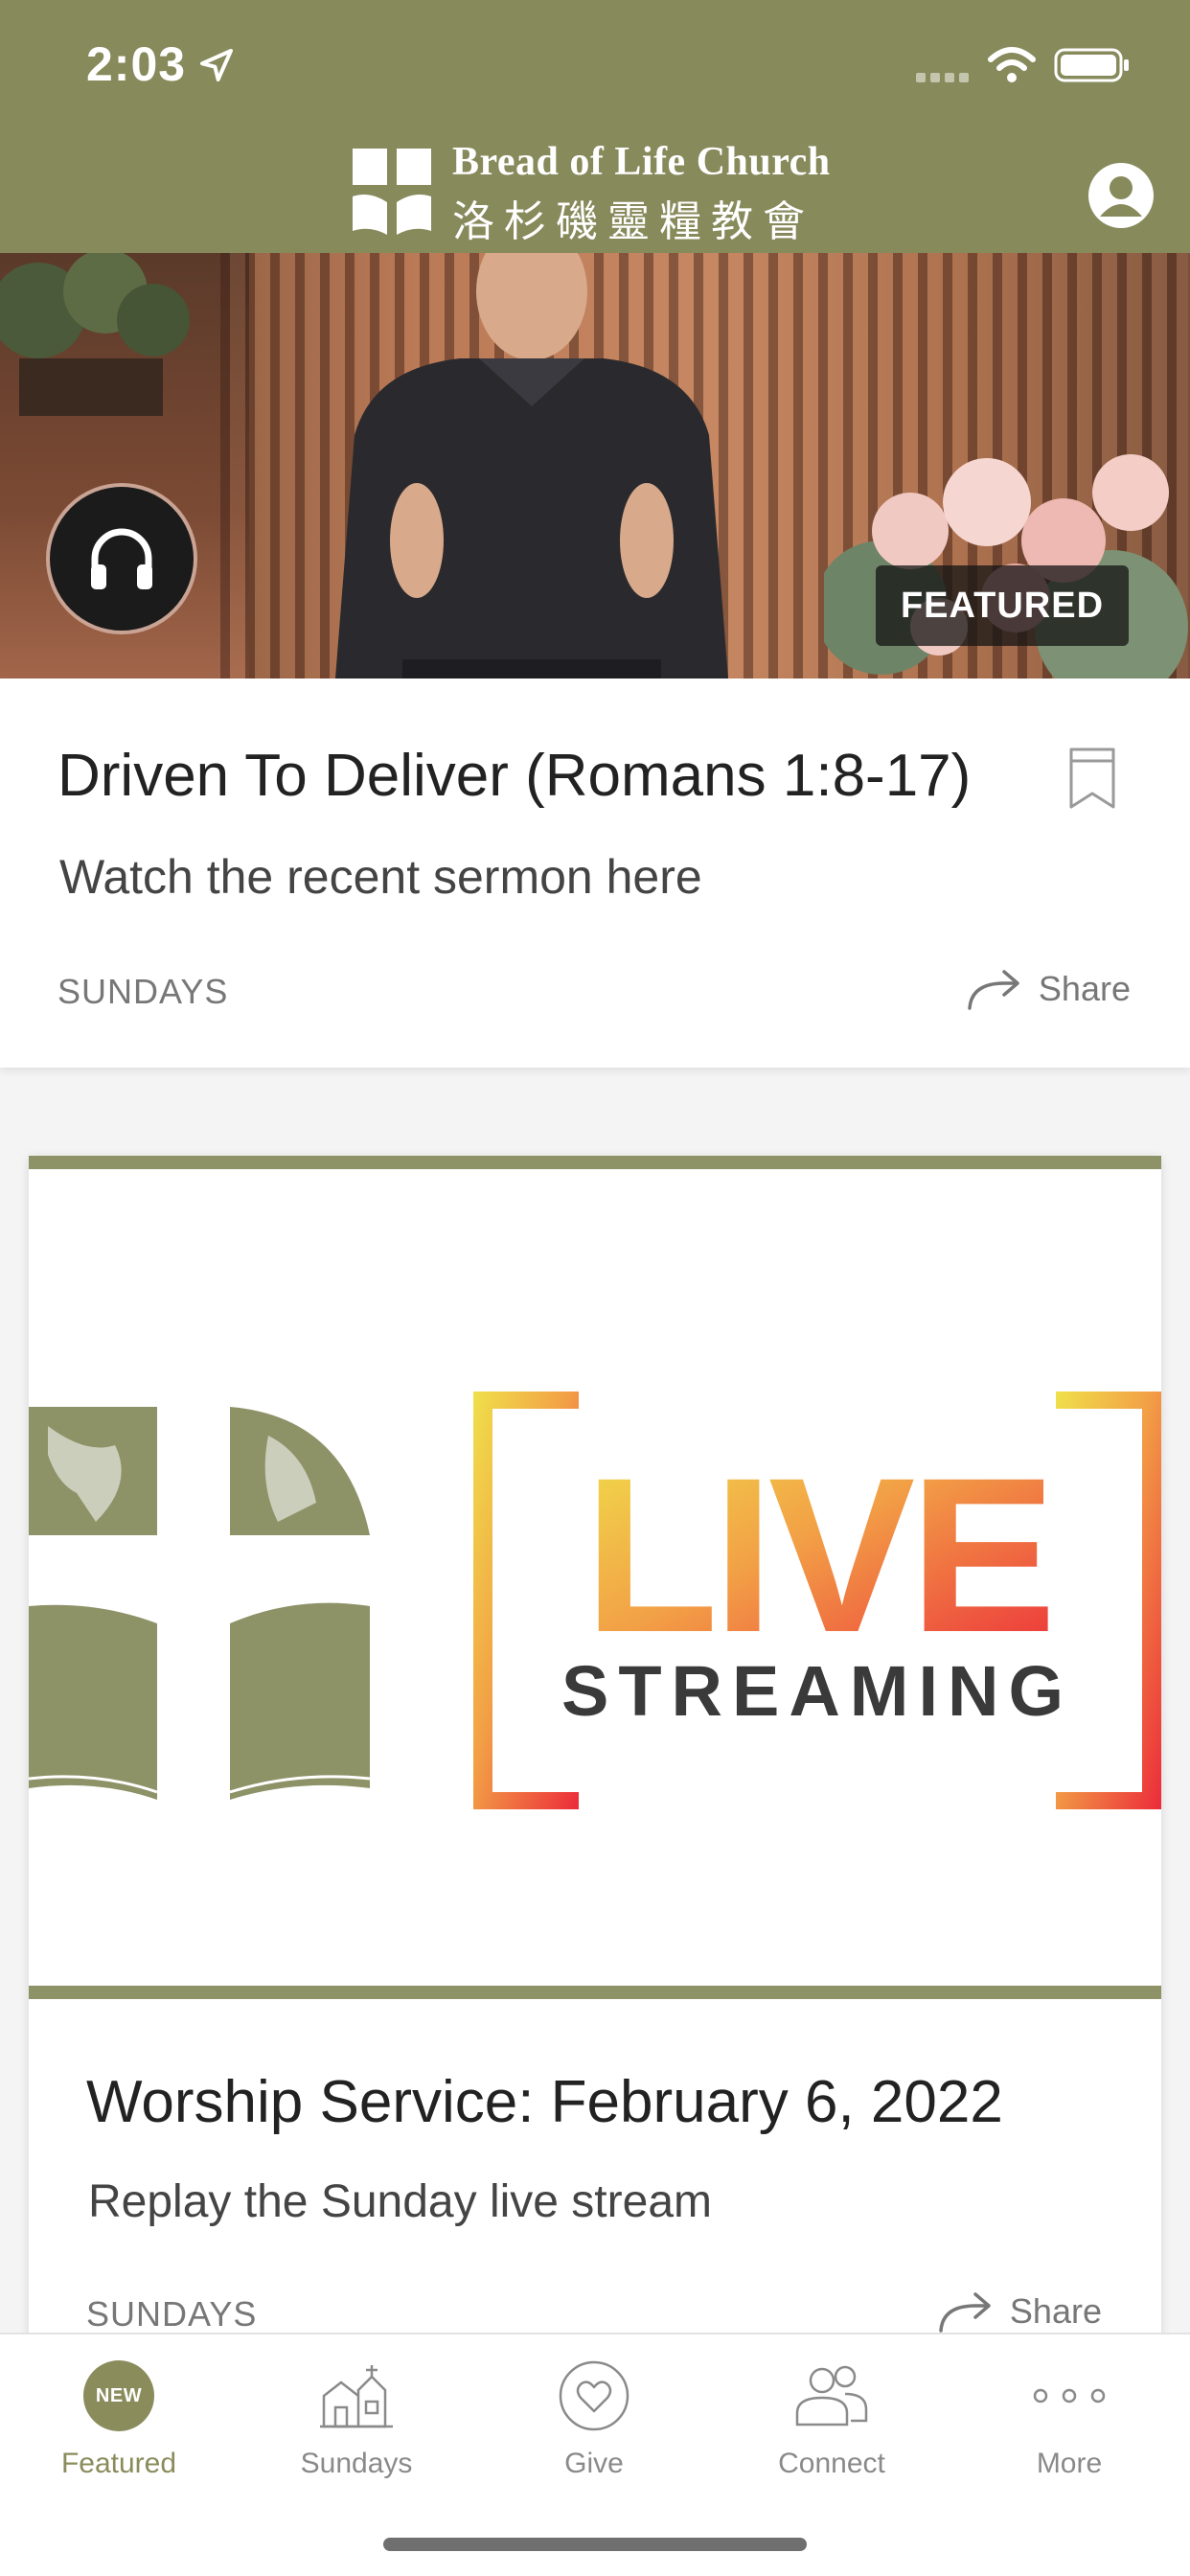 The width and height of the screenshot is (1190, 2576). I want to click on church-logo: Bread of Life Church 洛杉磯靈糧教會, so click(600, 193).